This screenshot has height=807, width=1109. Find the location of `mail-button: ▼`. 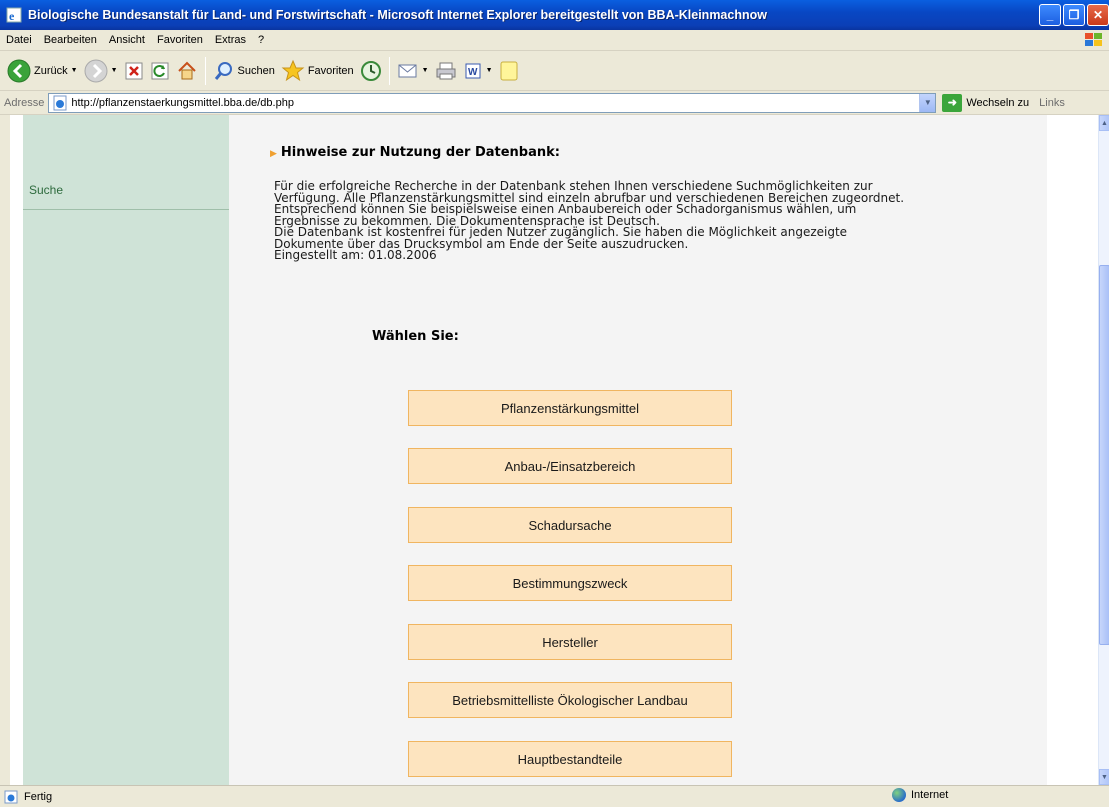

mail-button: ▼ is located at coordinates (413, 71).